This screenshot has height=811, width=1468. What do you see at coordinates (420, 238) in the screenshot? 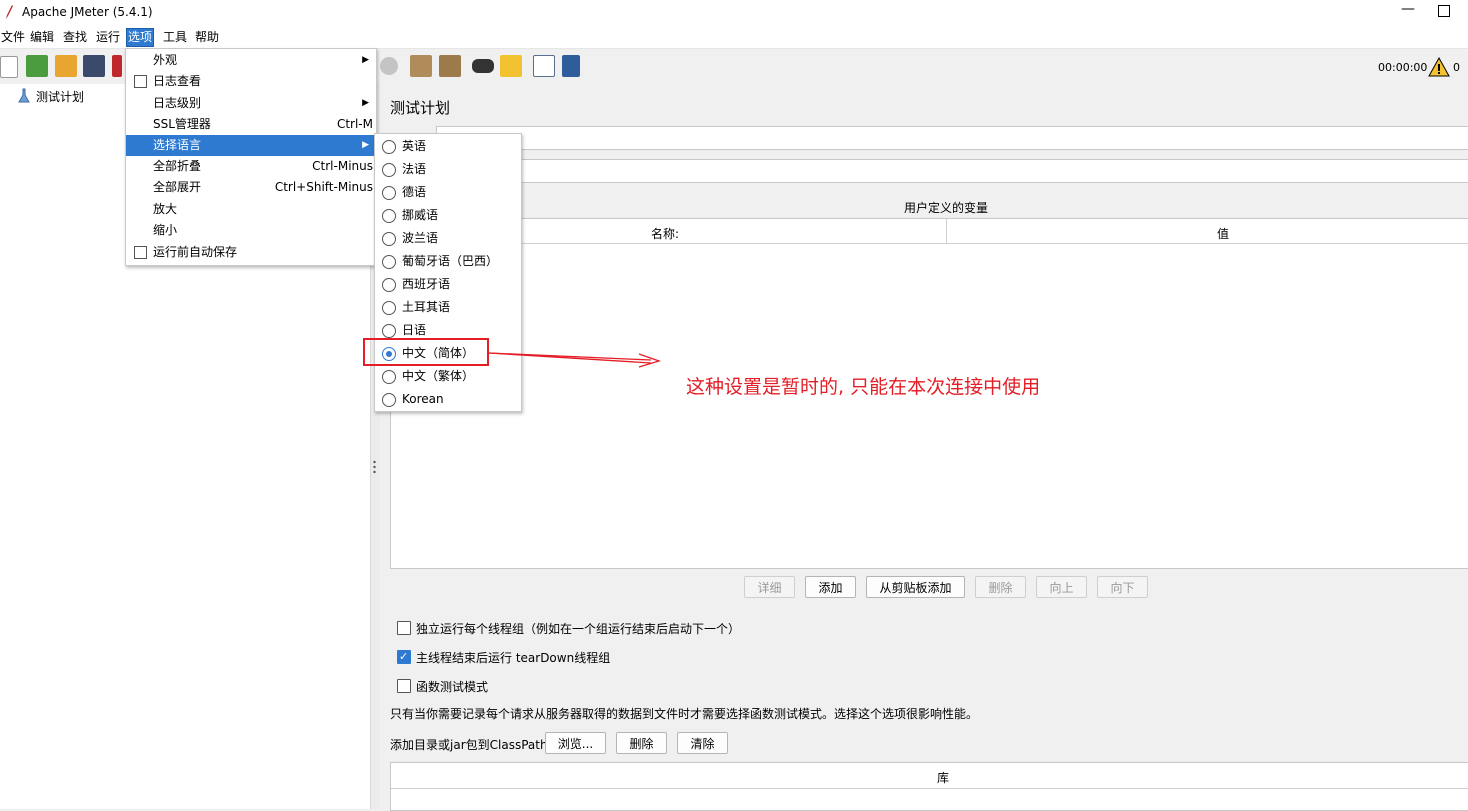
I see `language-label: 波兰语` at bounding box center [420, 238].